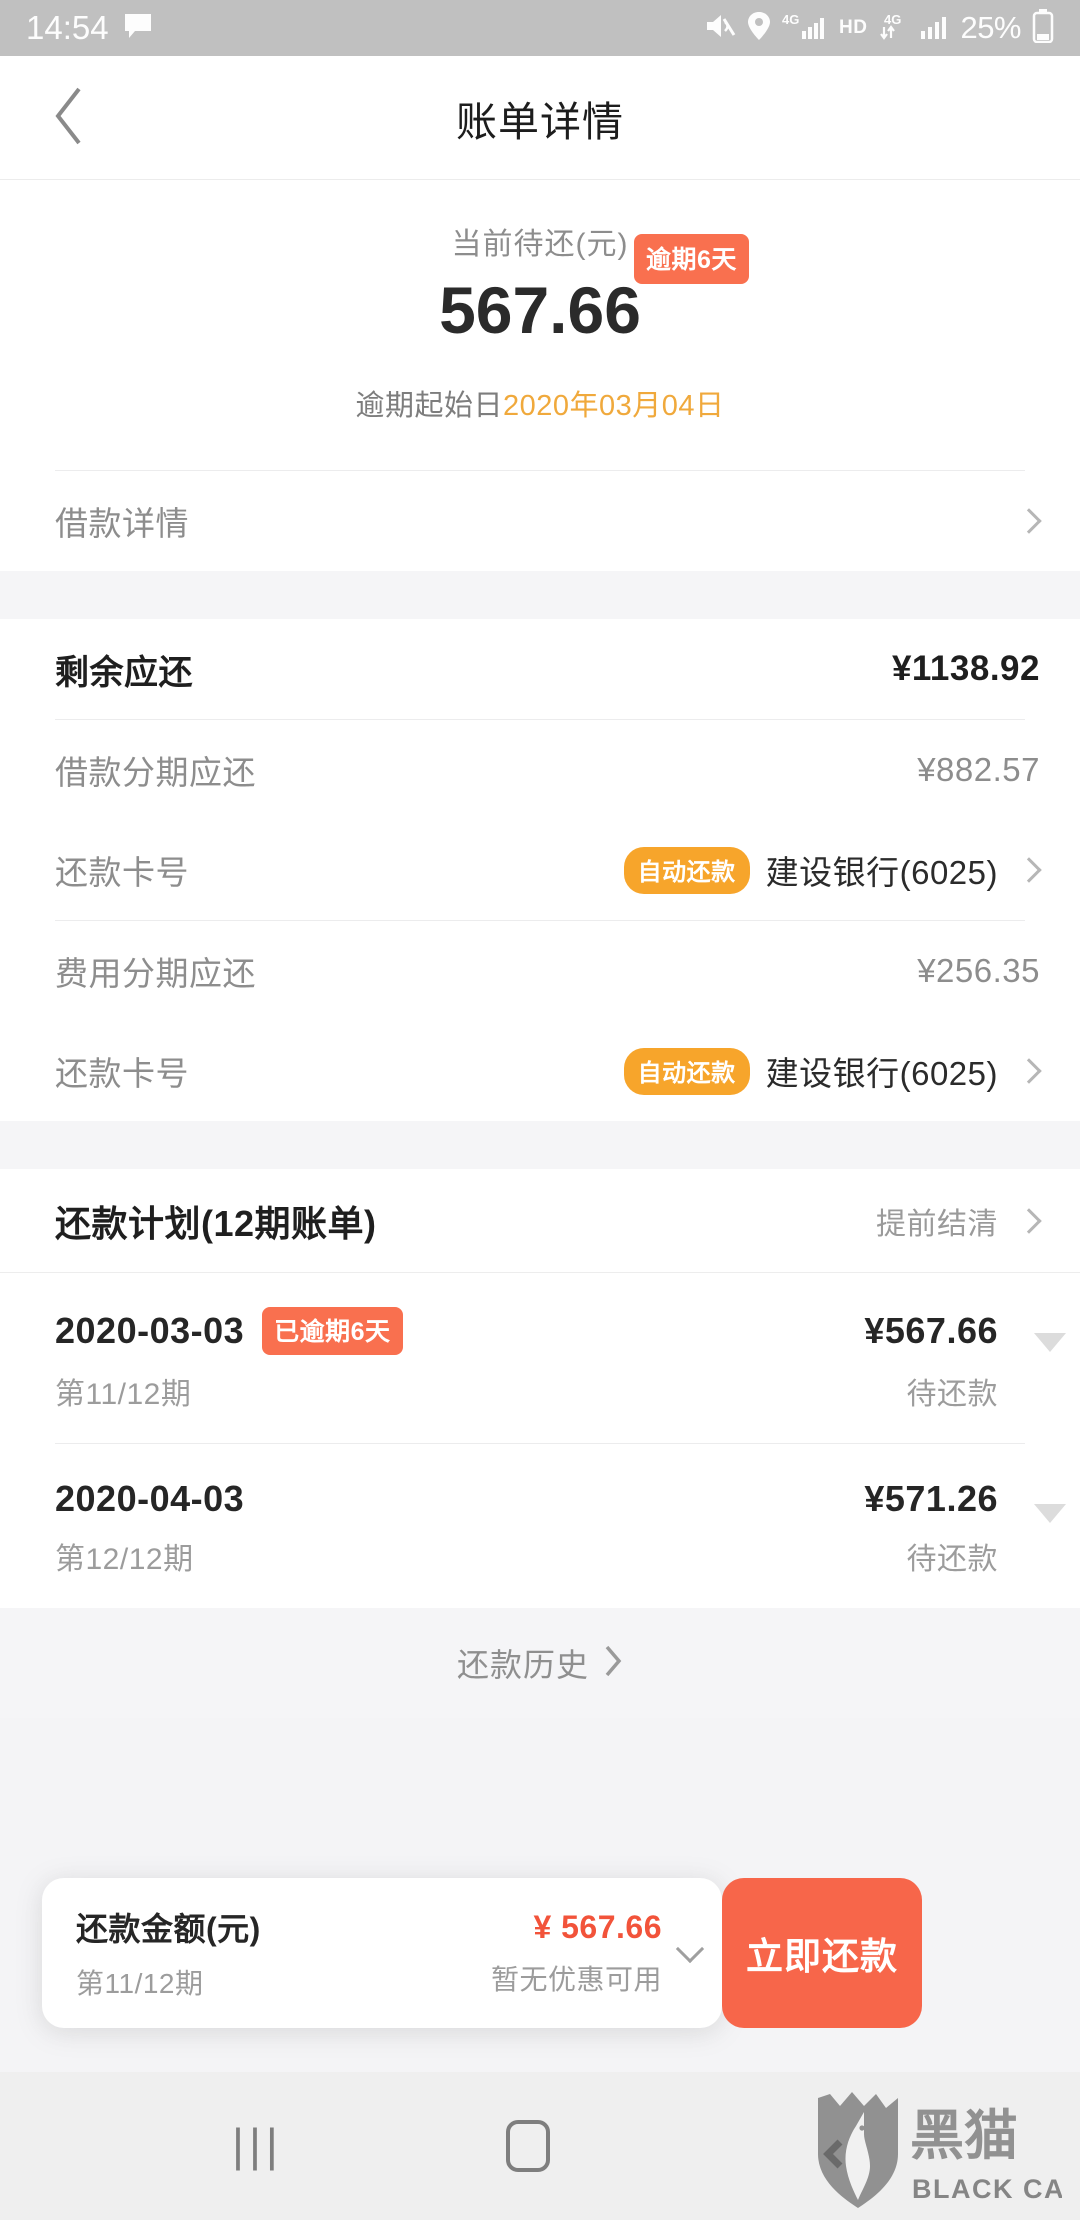  I want to click on black-cat-watermark: 黑猫 BLACK CAT, so click(940, 2150).